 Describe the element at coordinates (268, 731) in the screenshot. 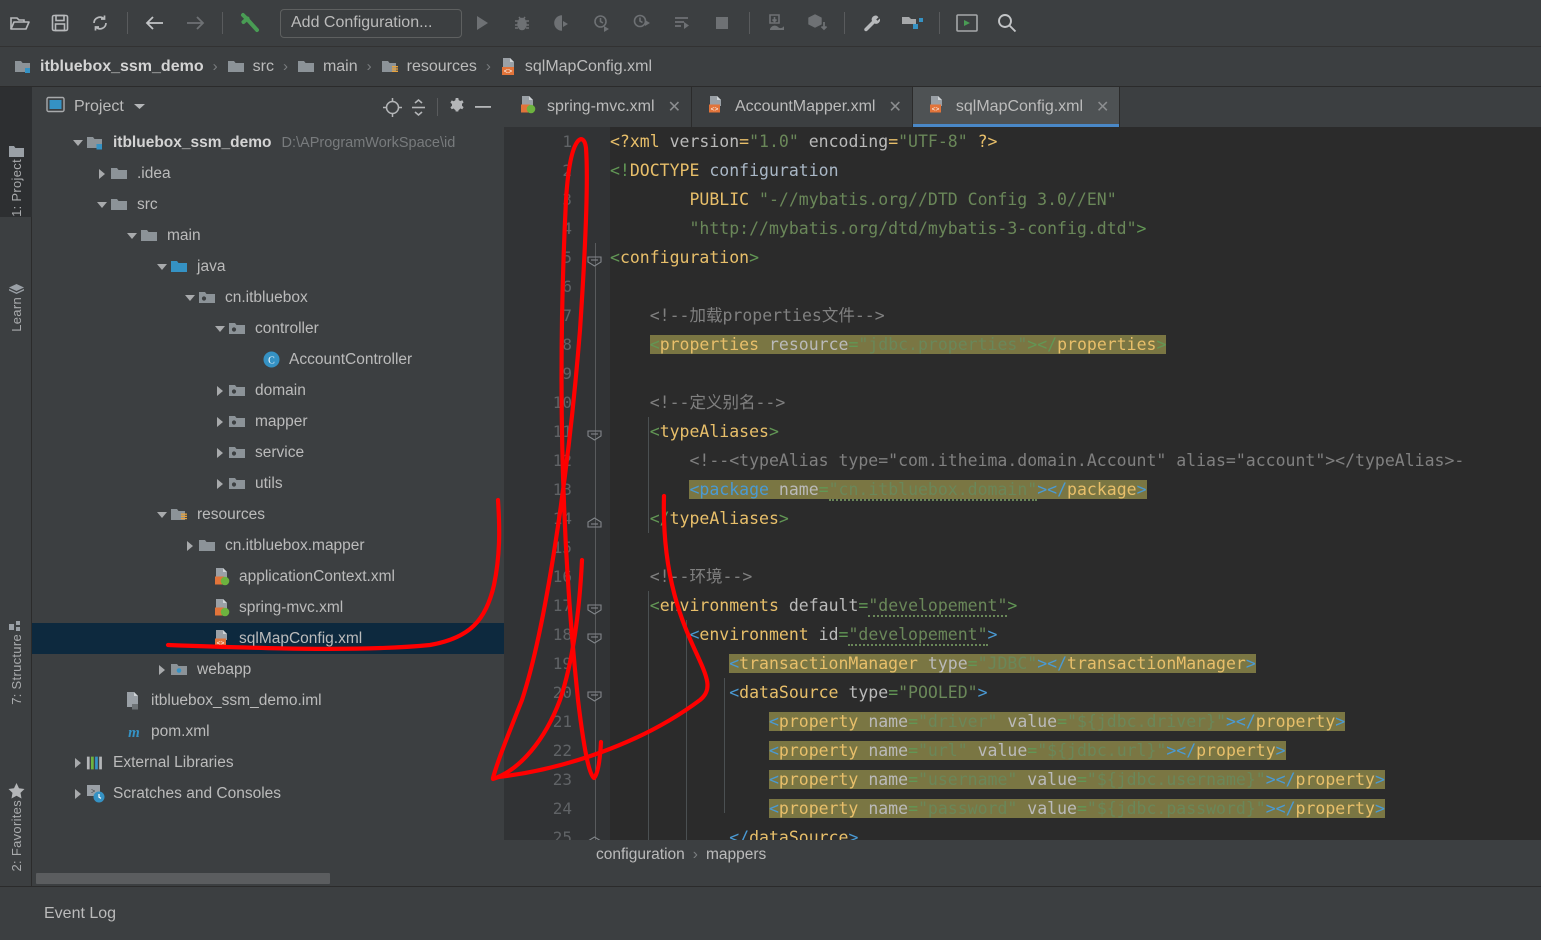

I see `tree-row-file-pom: m pom.xml` at that location.